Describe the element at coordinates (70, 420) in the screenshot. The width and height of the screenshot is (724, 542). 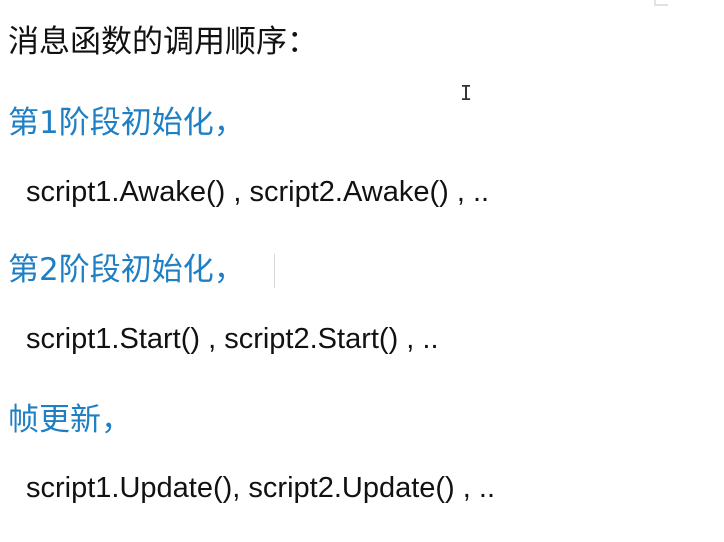
I see `section-heading-frame-update: 帧更新，` at that location.